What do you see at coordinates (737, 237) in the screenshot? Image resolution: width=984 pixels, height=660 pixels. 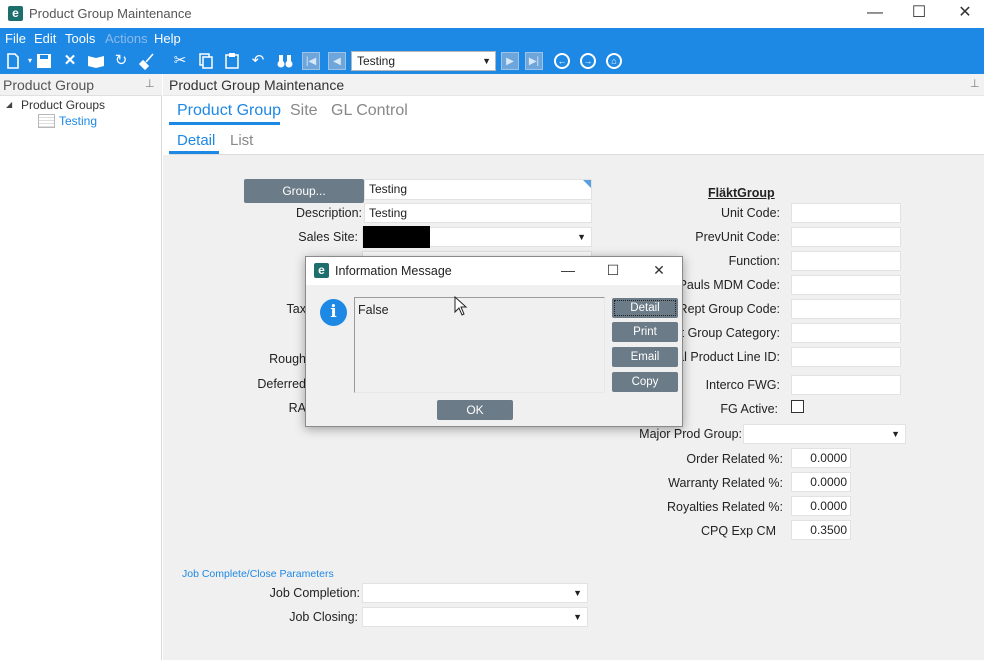 I see `prevunit-code-label: PrevUnit Code:` at bounding box center [737, 237].